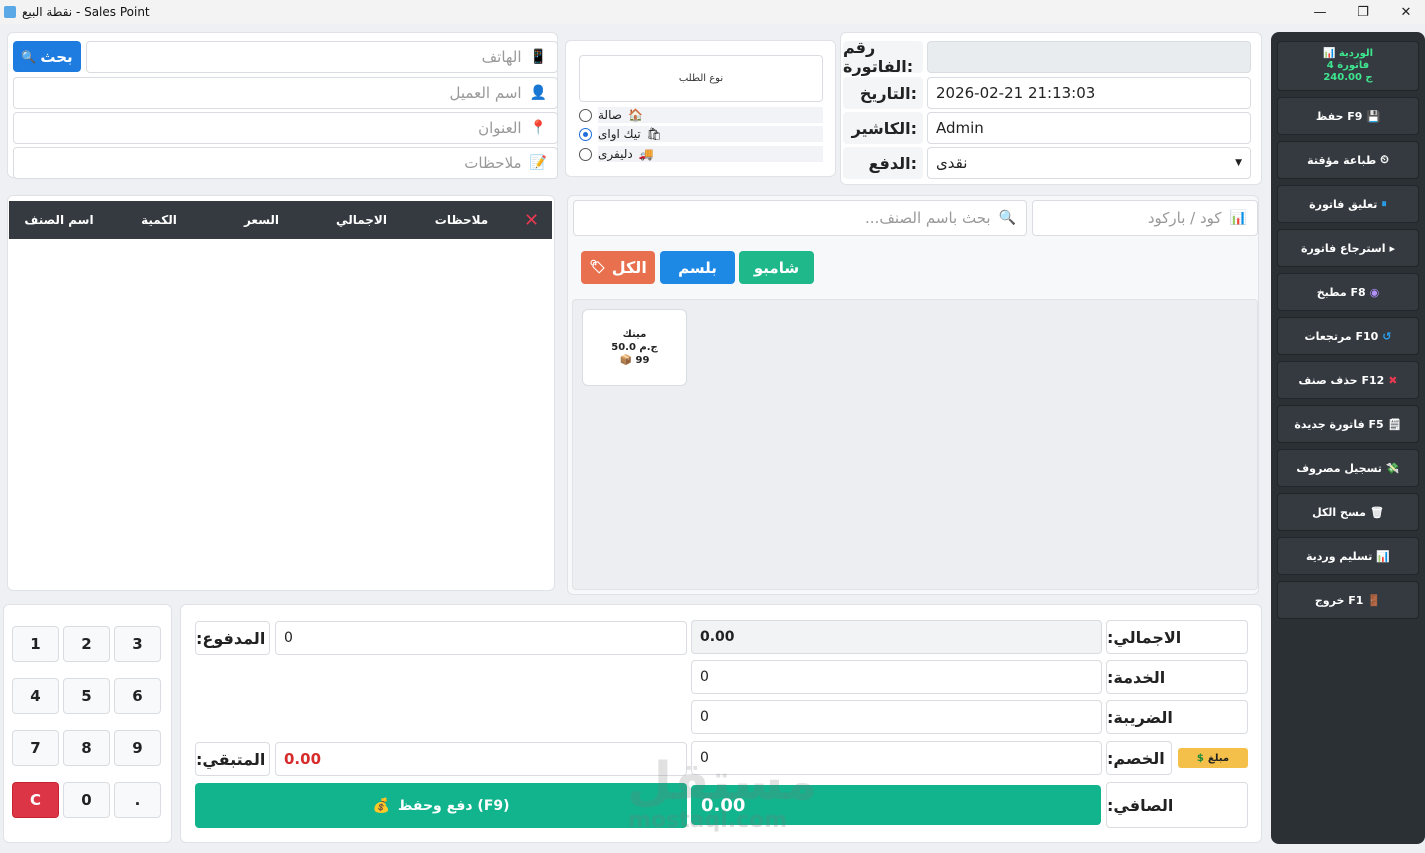 This screenshot has height=853, width=1425. I want to click on product-price: 50.0 ج.م, so click(634, 347).